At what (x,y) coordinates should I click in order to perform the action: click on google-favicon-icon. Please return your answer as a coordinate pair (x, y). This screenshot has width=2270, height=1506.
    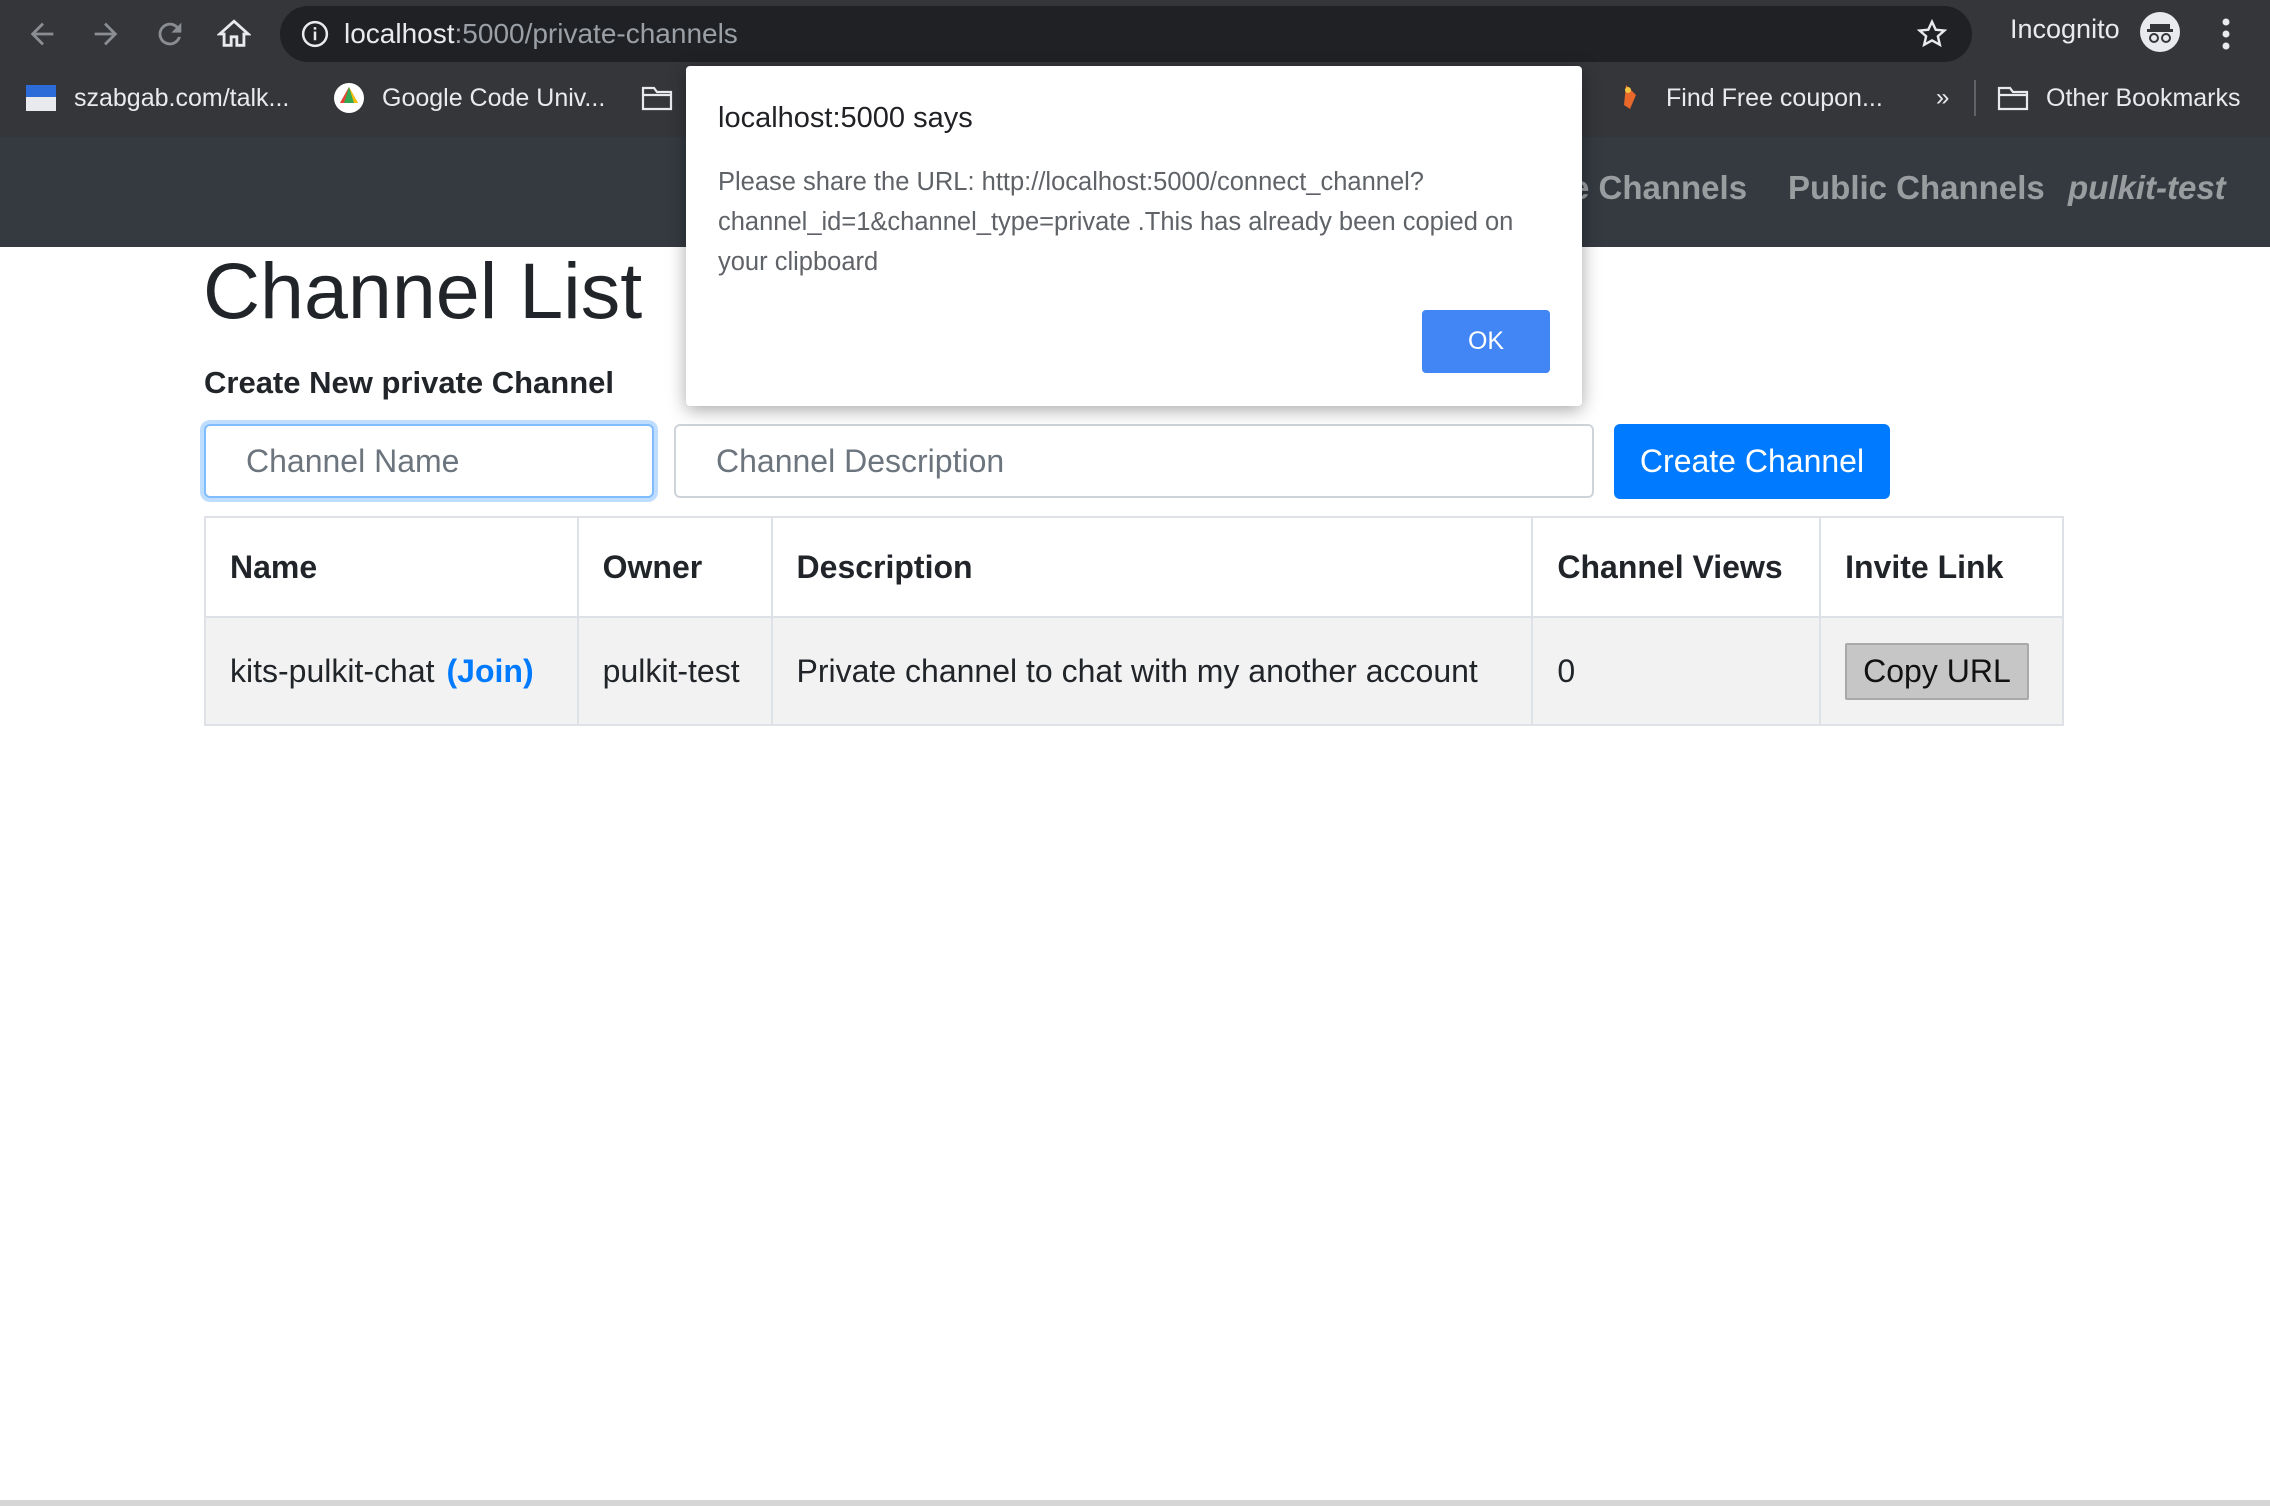
    Looking at the image, I should click on (349, 98).